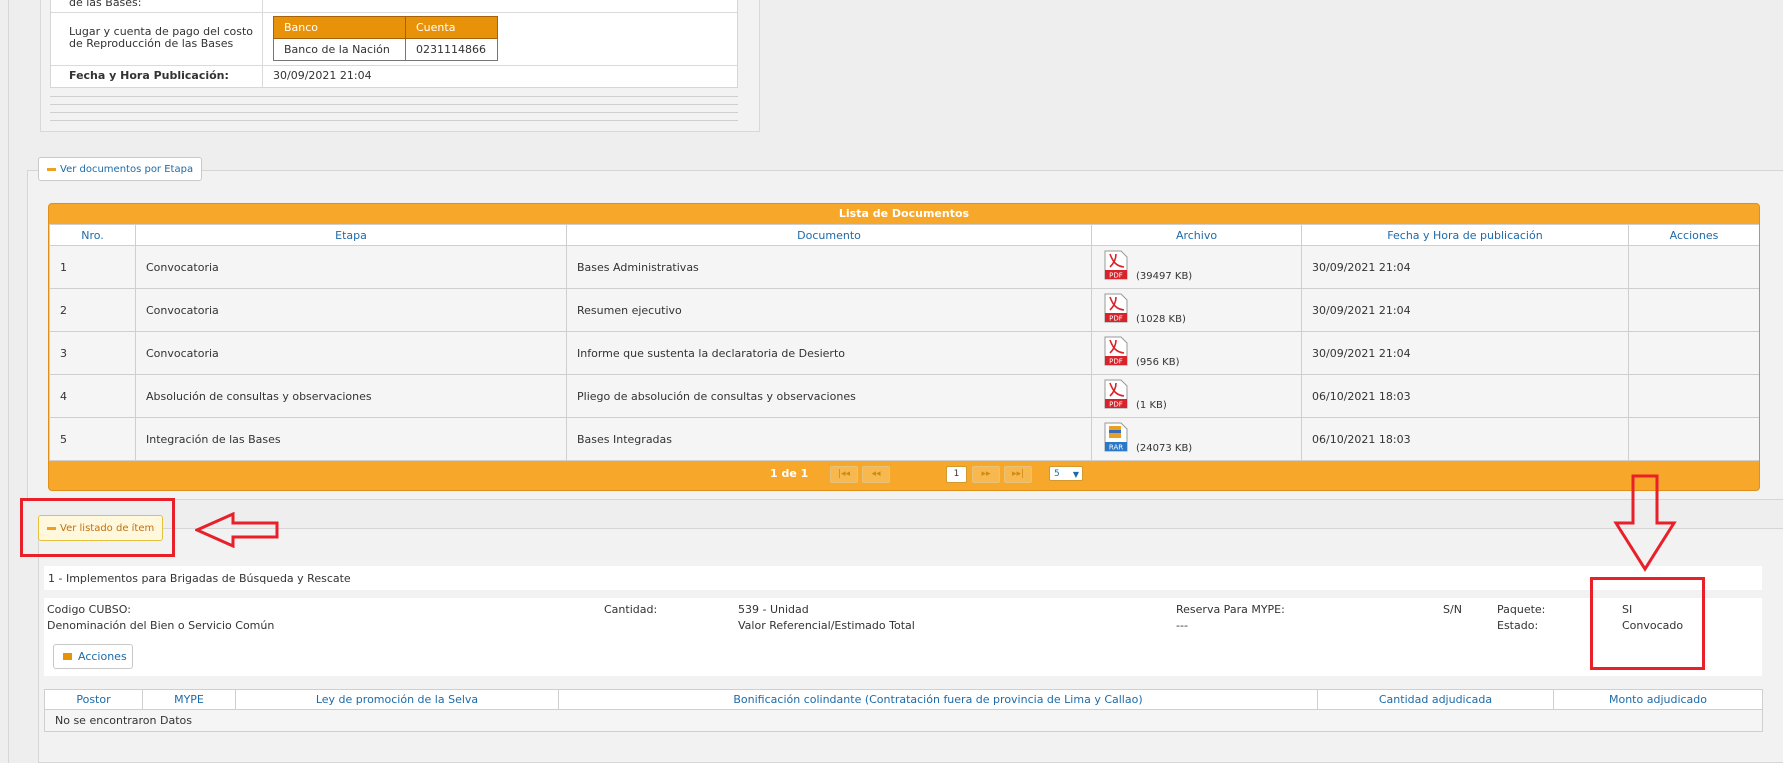 This screenshot has width=1783, height=763. Describe the element at coordinates (1057, 474) in the screenshot. I see `page-size-value: 5` at that location.